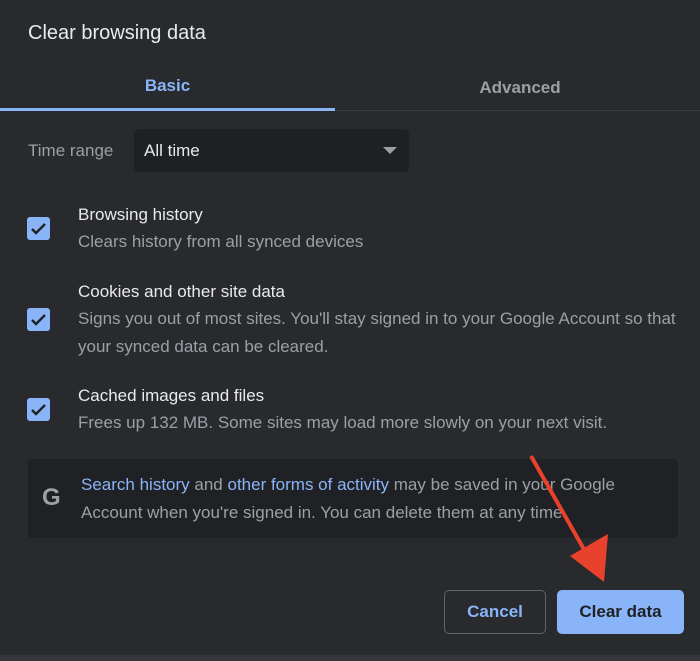 This screenshot has width=700, height=661. Describe the element at coordinates (568, 518) in the screenshot. I see `red-arrow-annotation-icon` at that location.